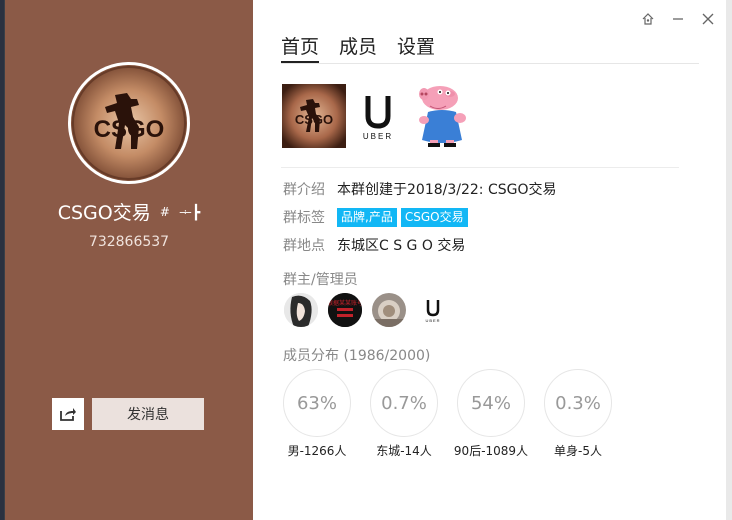  I want to click on tab-members: 成员, so click(358, 47).